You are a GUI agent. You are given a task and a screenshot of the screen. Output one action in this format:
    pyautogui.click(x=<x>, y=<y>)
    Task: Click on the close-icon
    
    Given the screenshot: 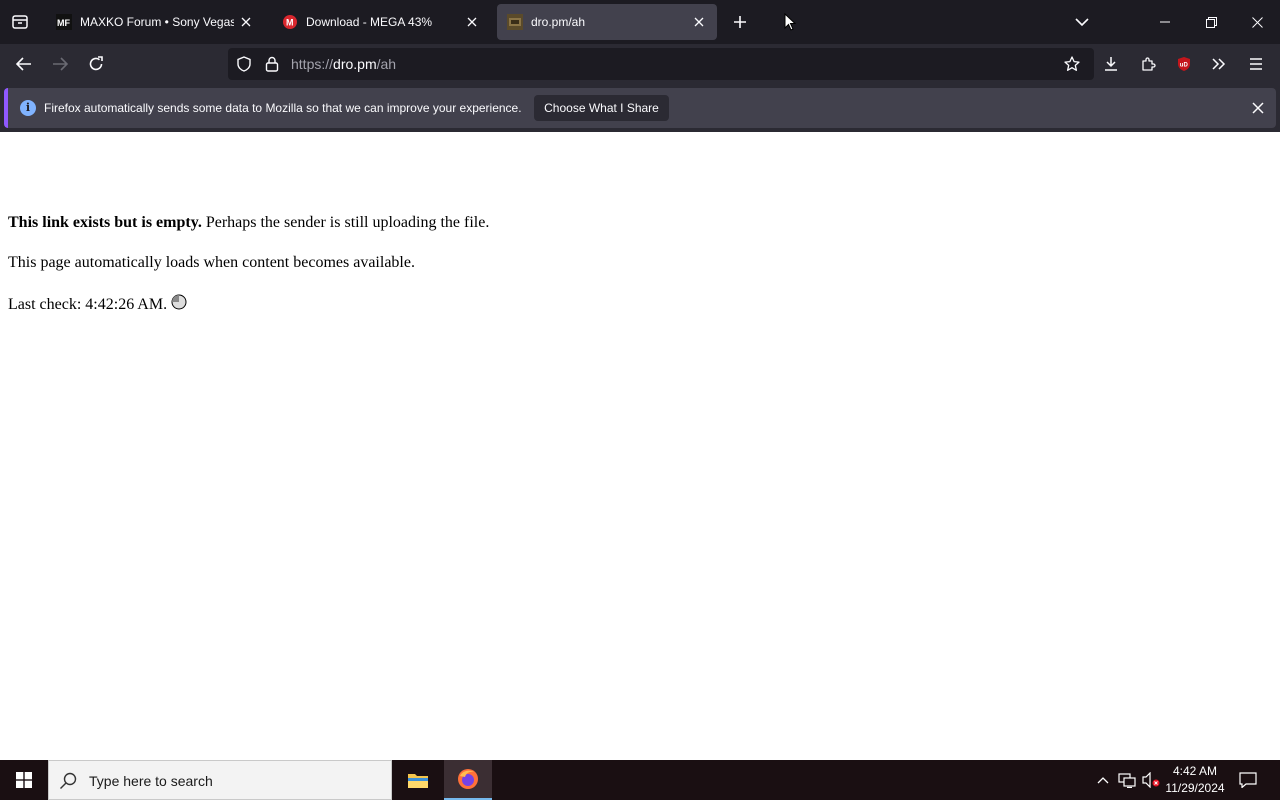 What is the action you would take?
    pyautogui.click(x=1257, y=22)
    